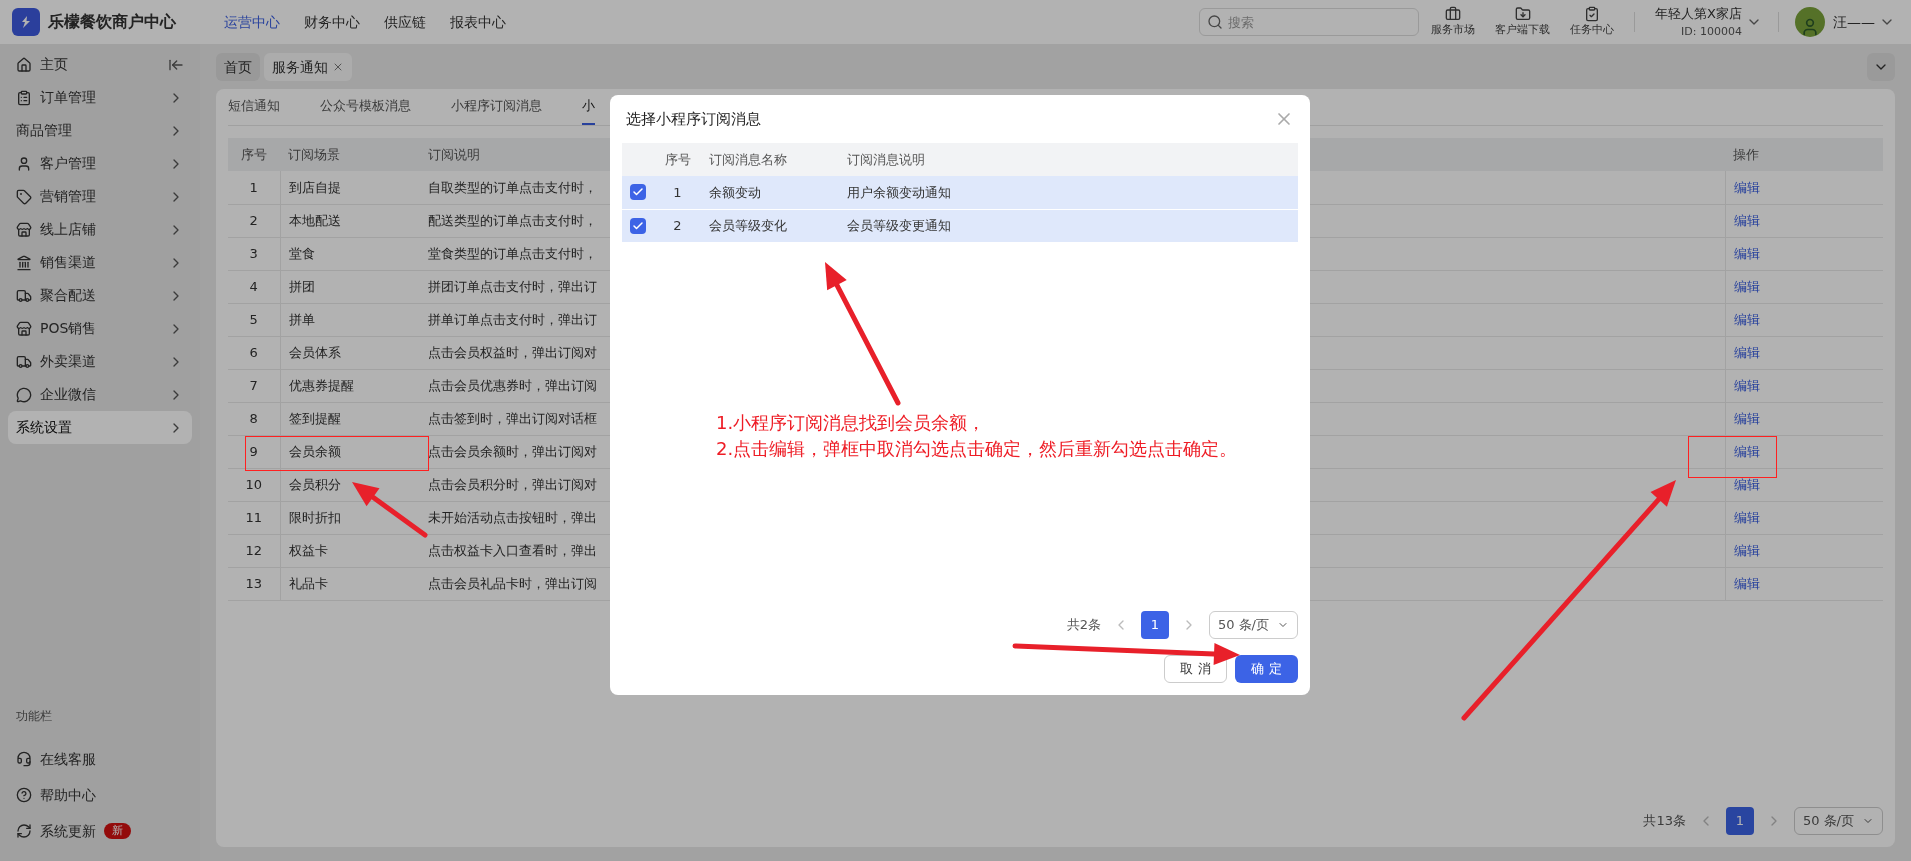 The height and width of the screenshot is (861, 1911). What do you see at coordinates (512, 286) in the screenshot?
I see `table-cell: 拼团订单点击支付时，弹出订` at bounding box center [512, 286].